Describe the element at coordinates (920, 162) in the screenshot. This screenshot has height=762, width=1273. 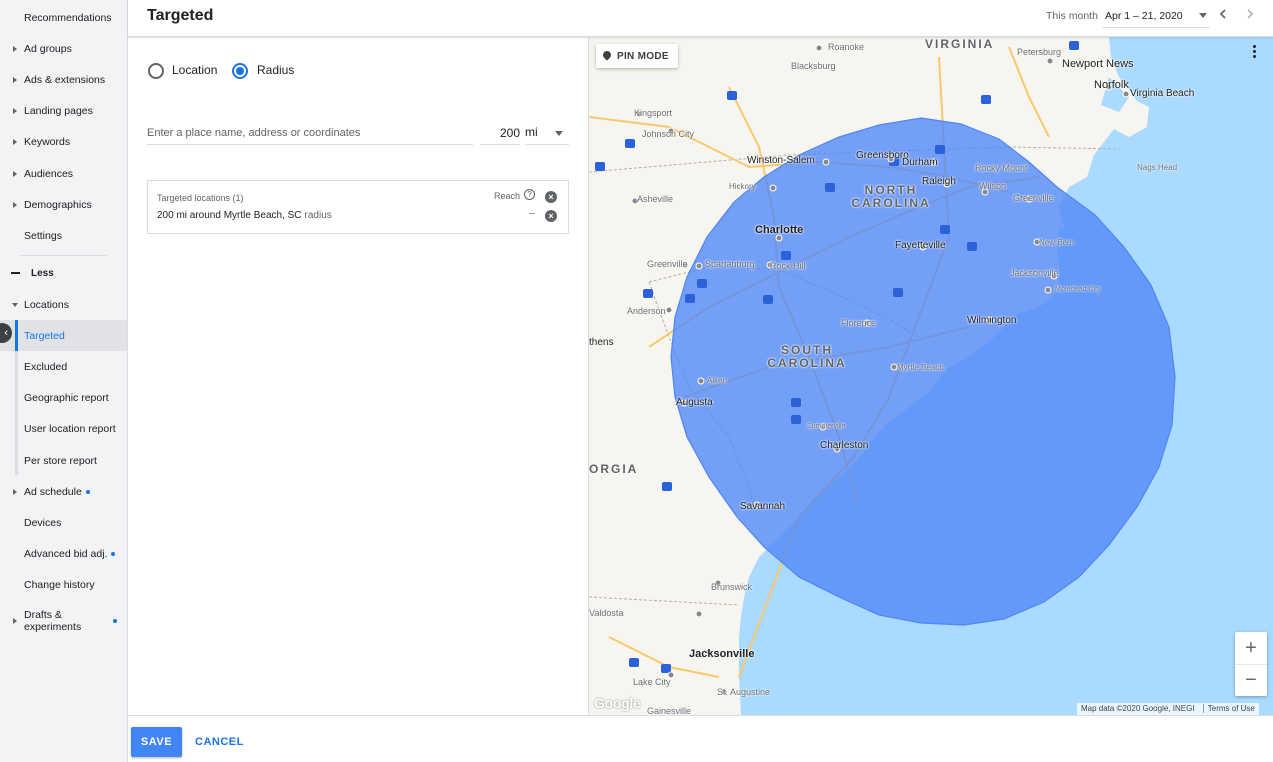
I see `map-label-city: Durham` at that location.